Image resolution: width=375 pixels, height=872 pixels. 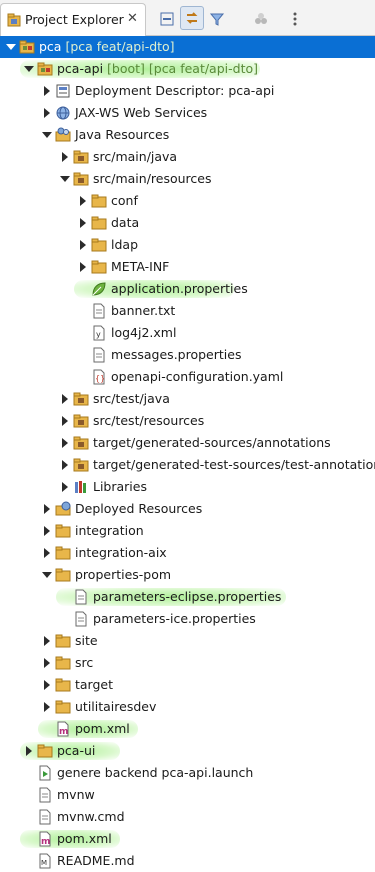 What do you see at coordinates (187, 597) in the screenshot?
I see `tree-item: parameters-eclipse.properties` at bounding box center [187, 597].